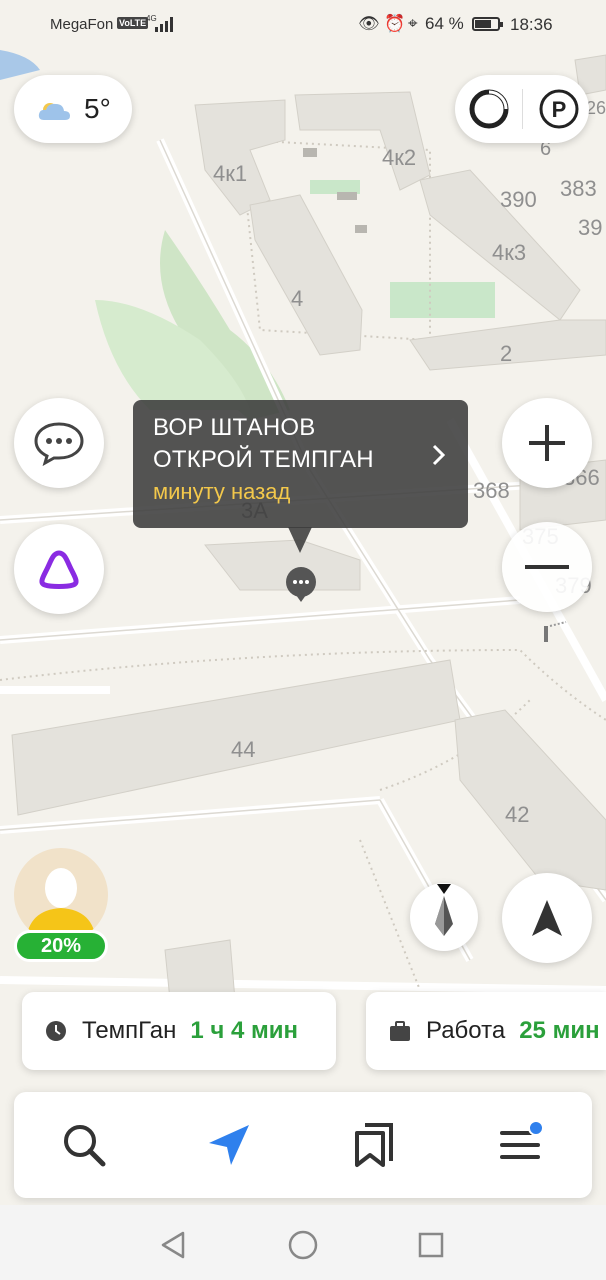 This screenshot has width=606, height=1280. I want to click on signal-icon, so click(165, 24).